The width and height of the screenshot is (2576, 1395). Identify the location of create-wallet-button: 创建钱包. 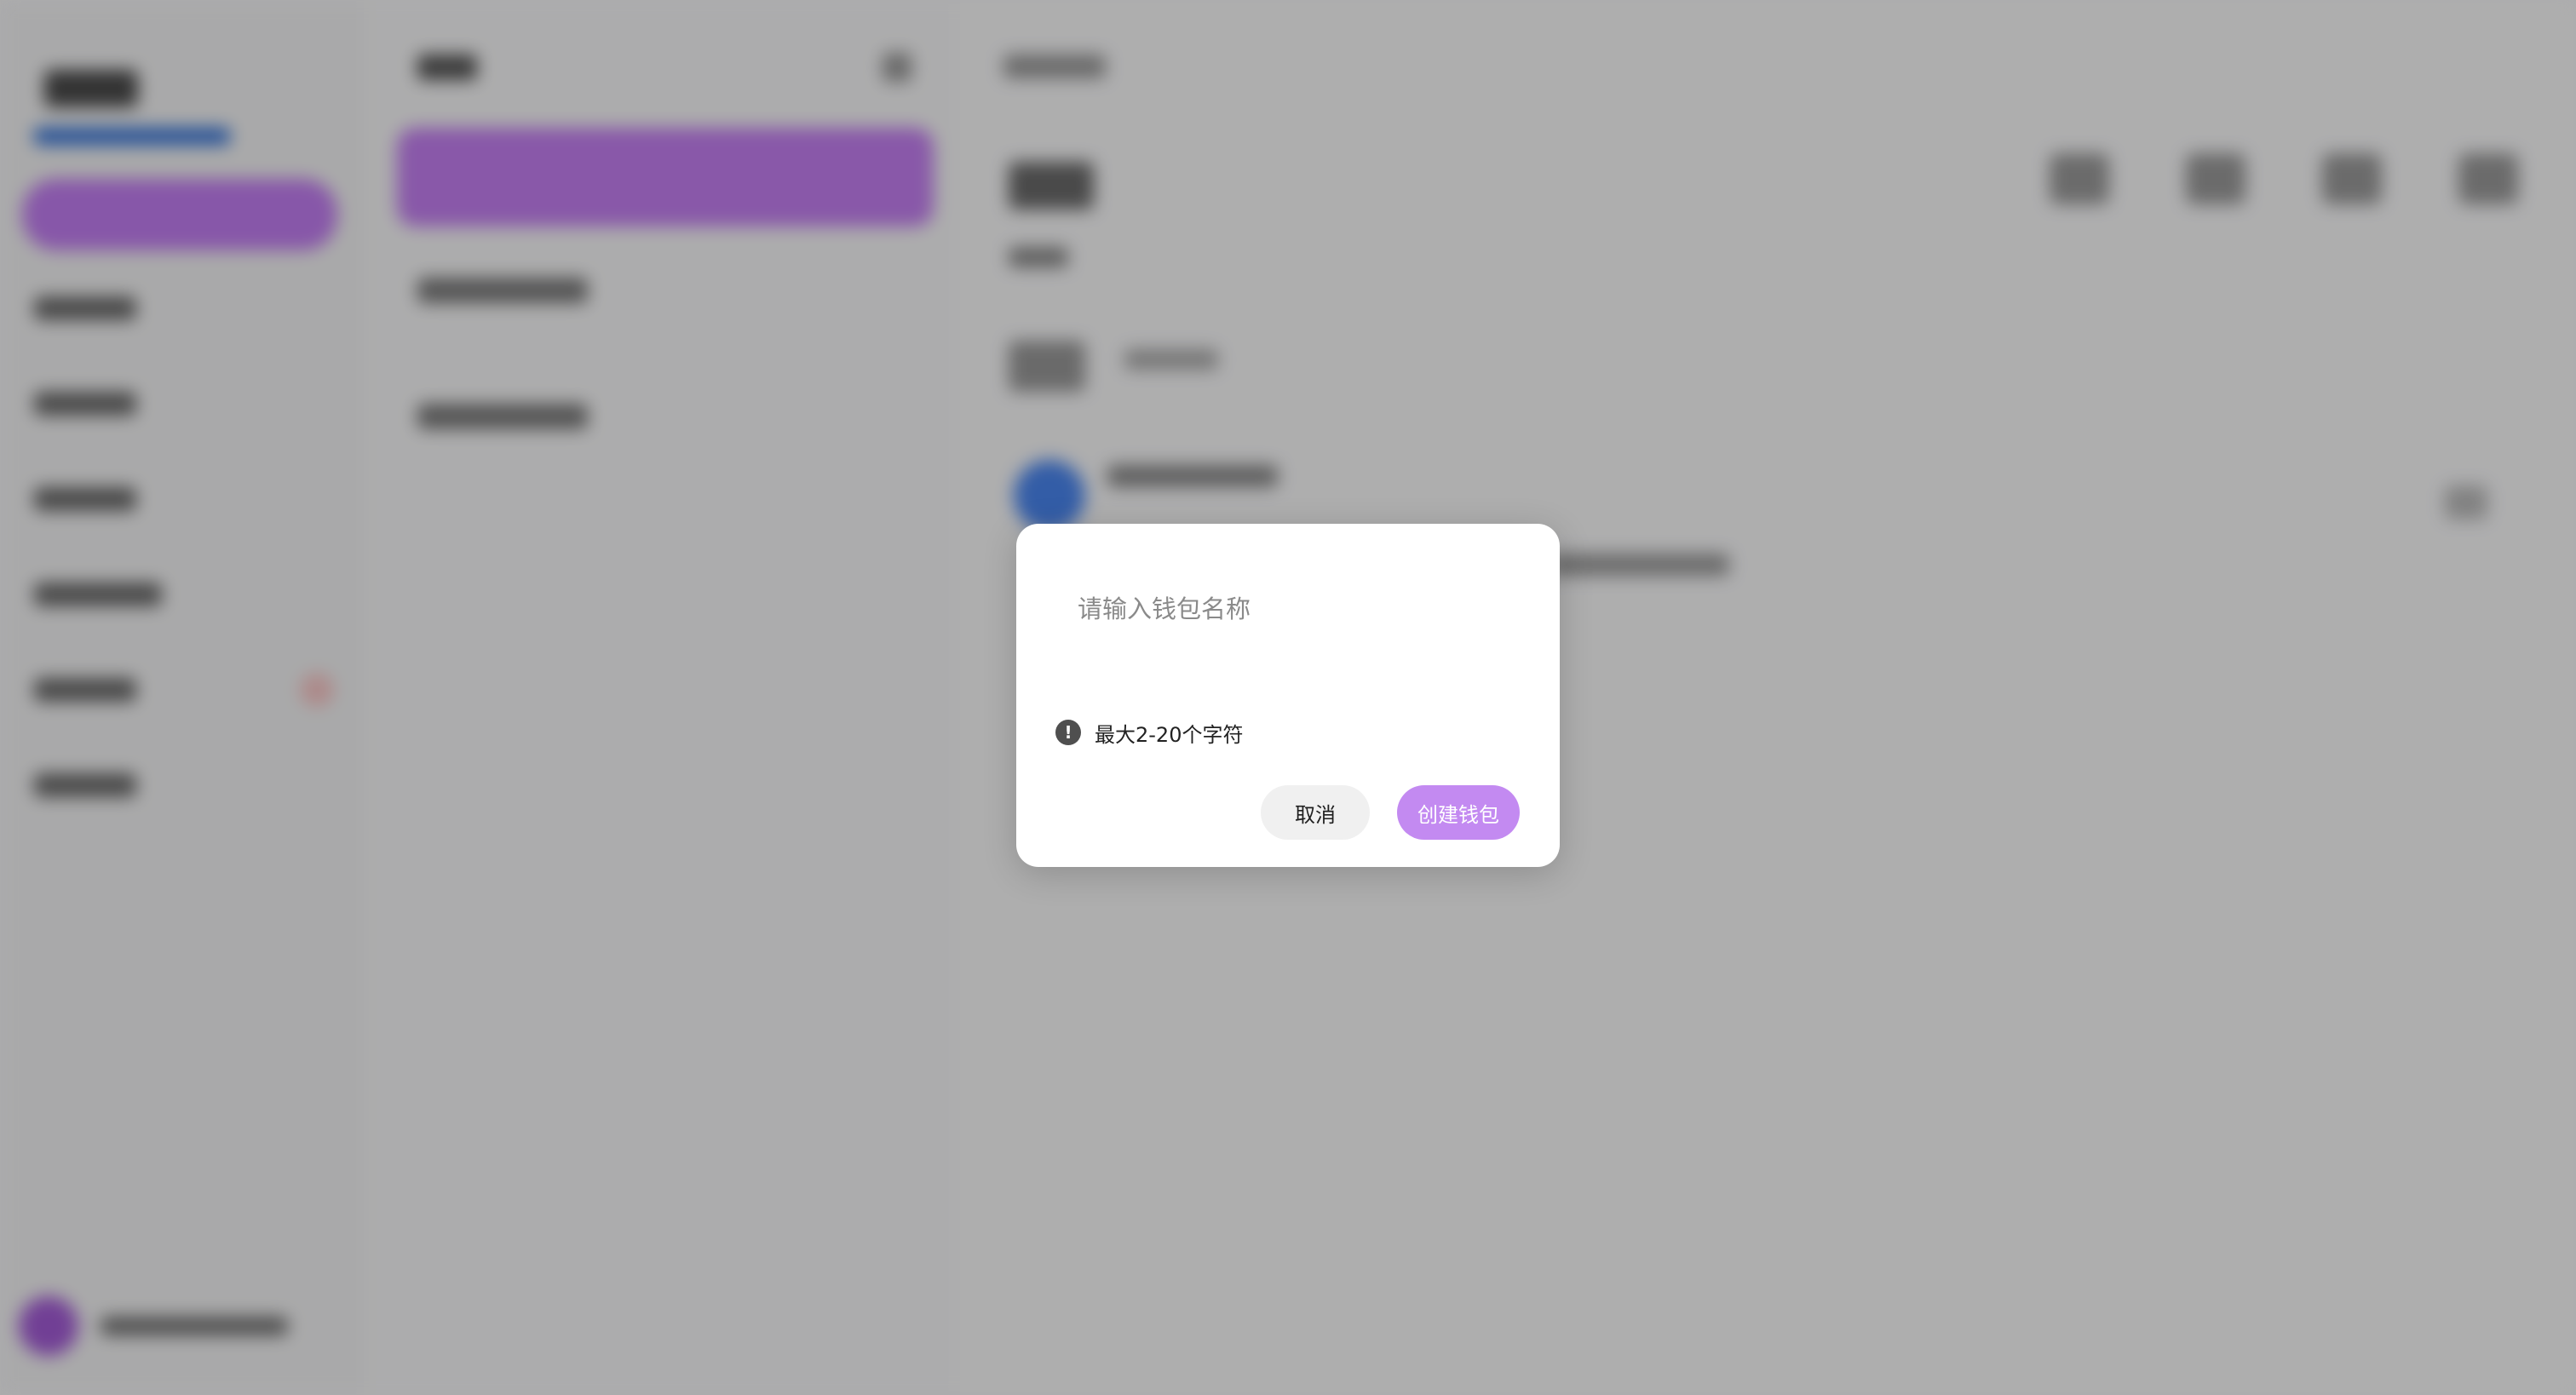
(1459, 812).